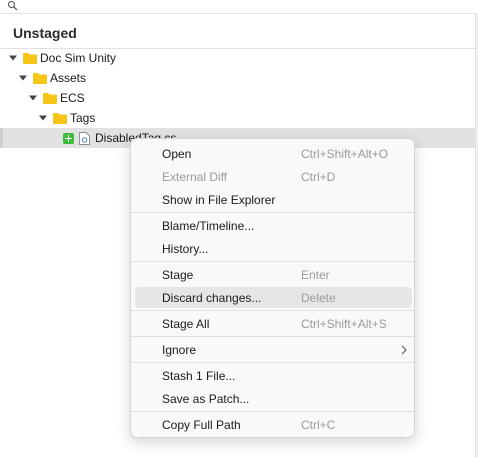  What do you see at coordinates (177, 154) in the screenshot?
I see `menu-item-label: Open` at bounding box center [177, 154].